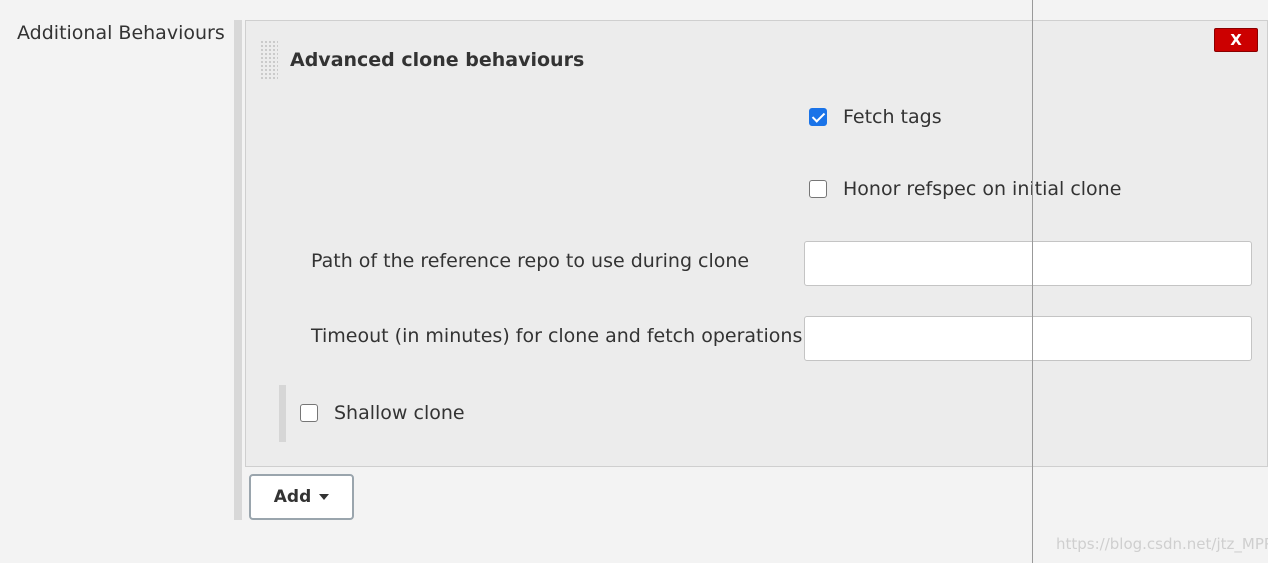 The height and width of the screenshot is (563, 1268). I want to click on shallow-clone-checkbox, so click(309, 413).